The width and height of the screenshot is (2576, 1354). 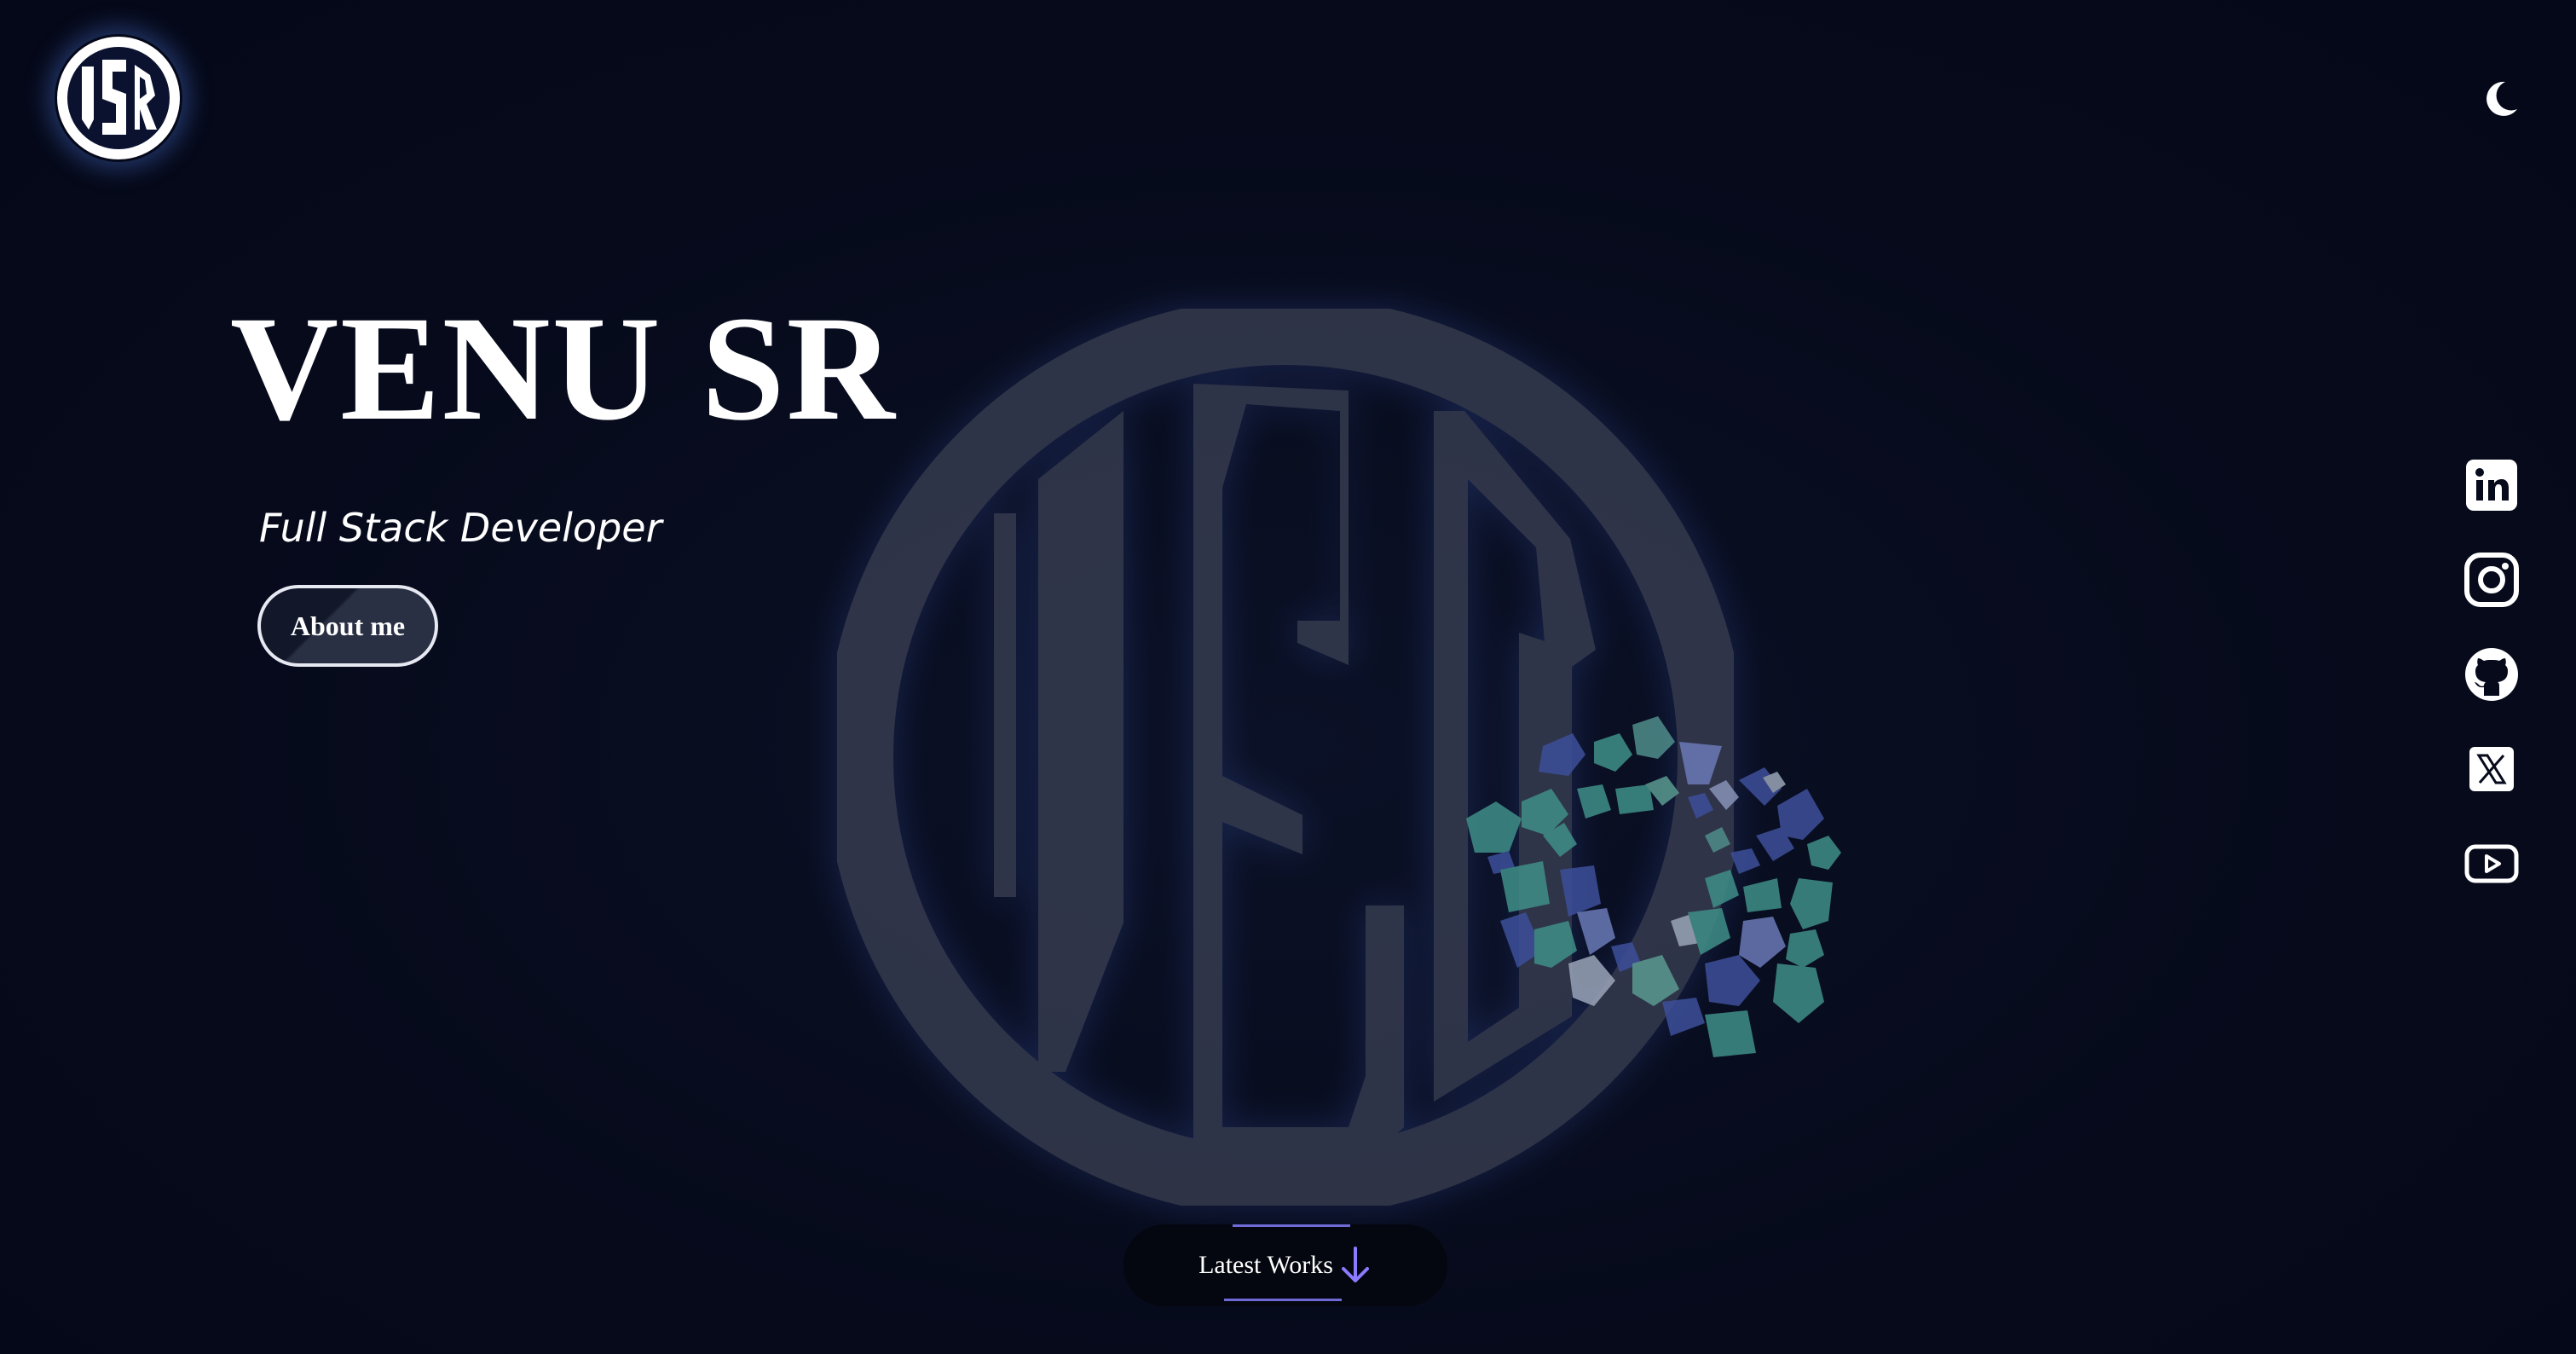 I want to click on youtube-icon, so click(x=2491, y=864).